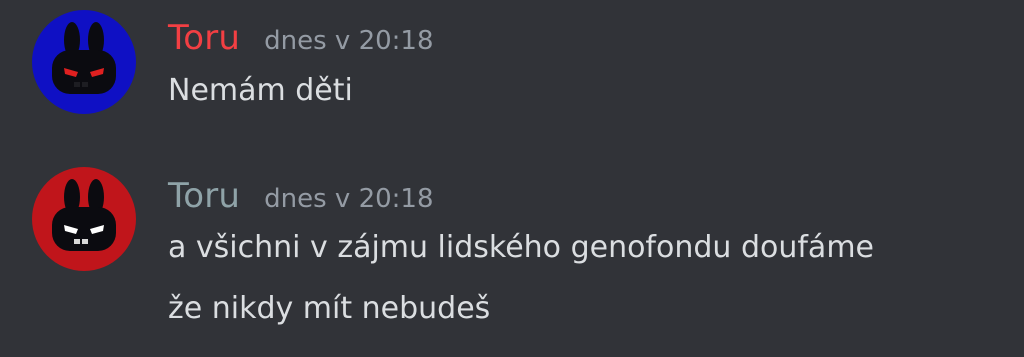 The width and height of the screenshot is (1024, 357). I want to click on message-text: že nikdy mít nebudeš, so click(329, 308).